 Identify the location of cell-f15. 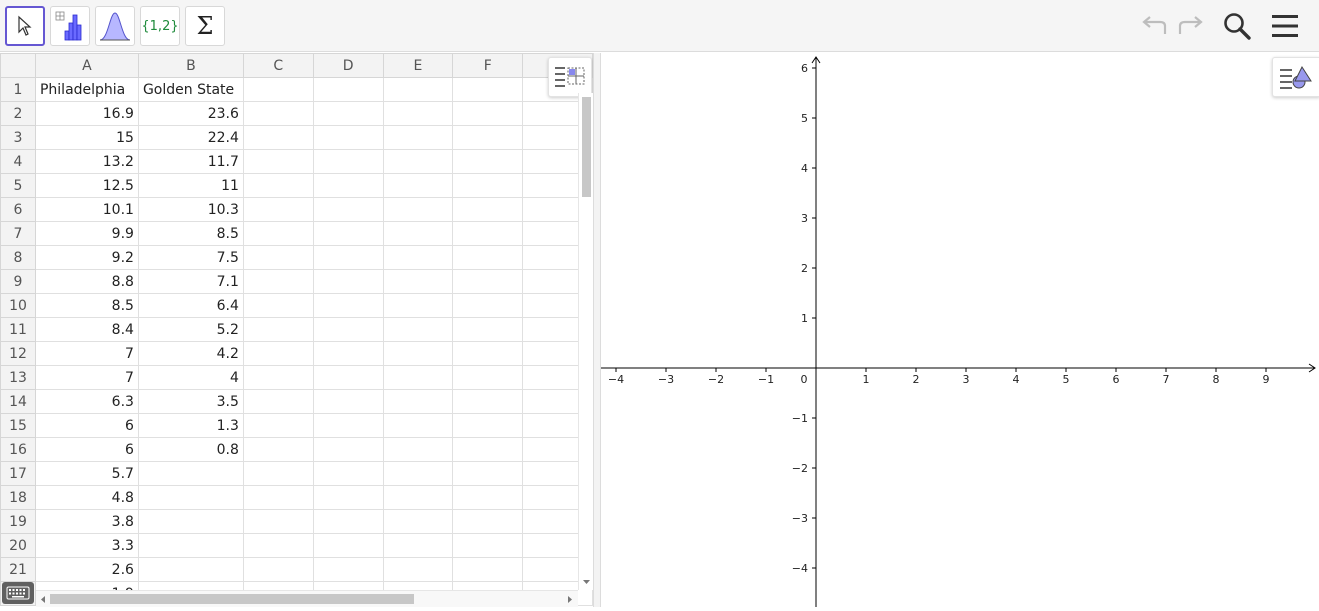
(488, 425).